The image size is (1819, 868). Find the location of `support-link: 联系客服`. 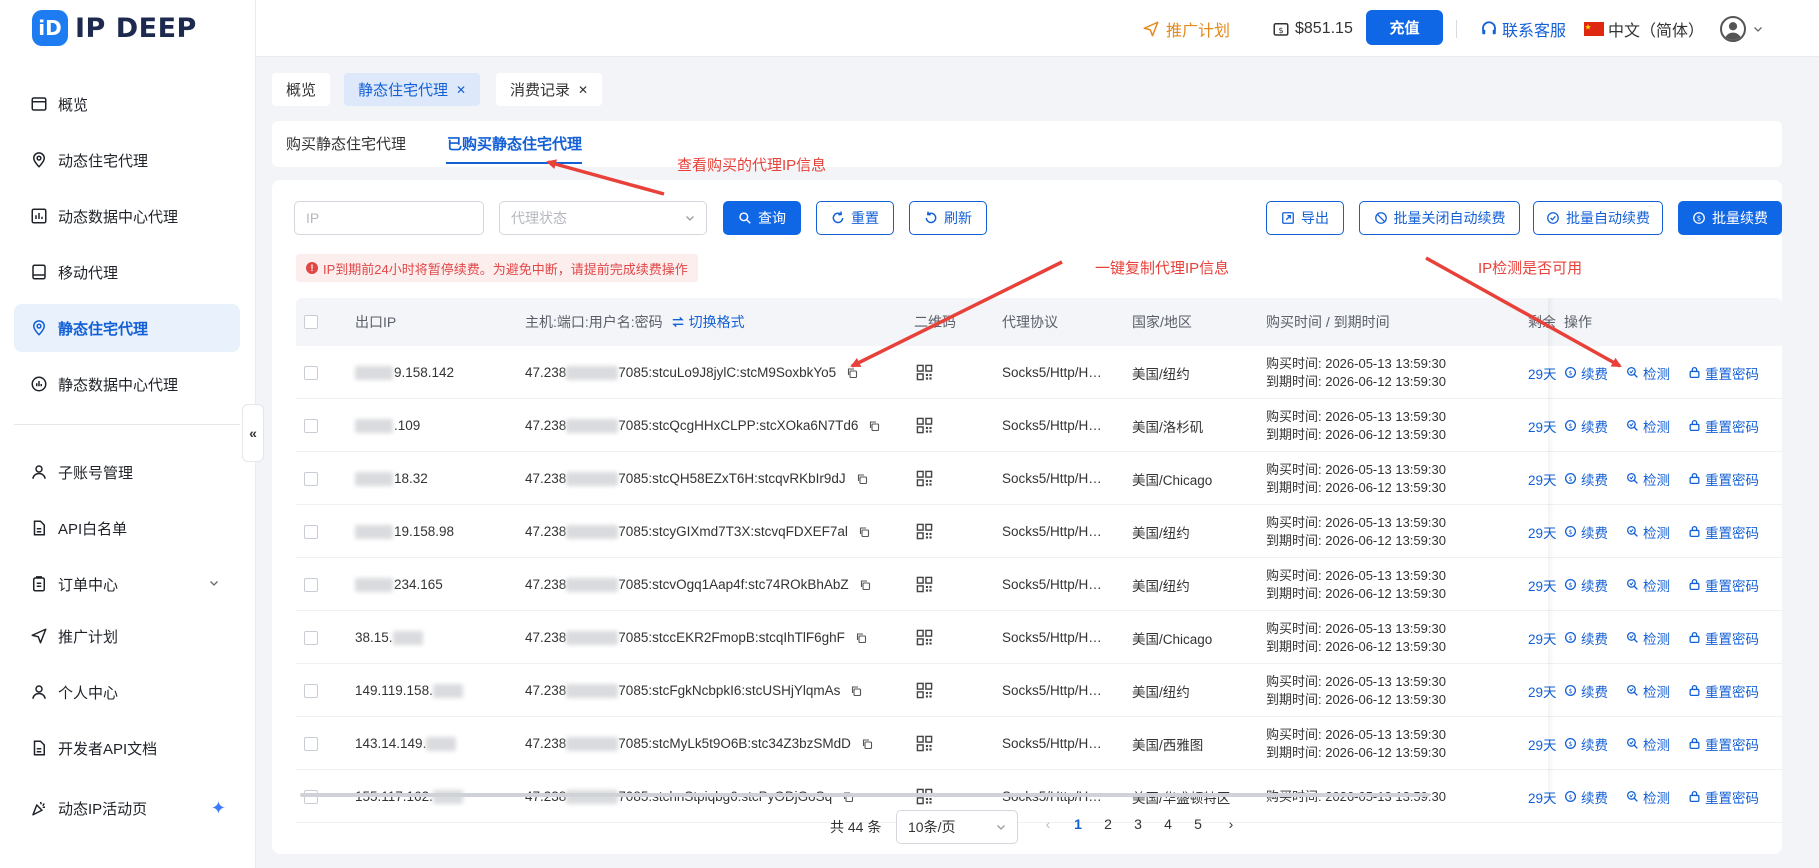

support-link: 联系客服 is located at coordinates (1523, 28).